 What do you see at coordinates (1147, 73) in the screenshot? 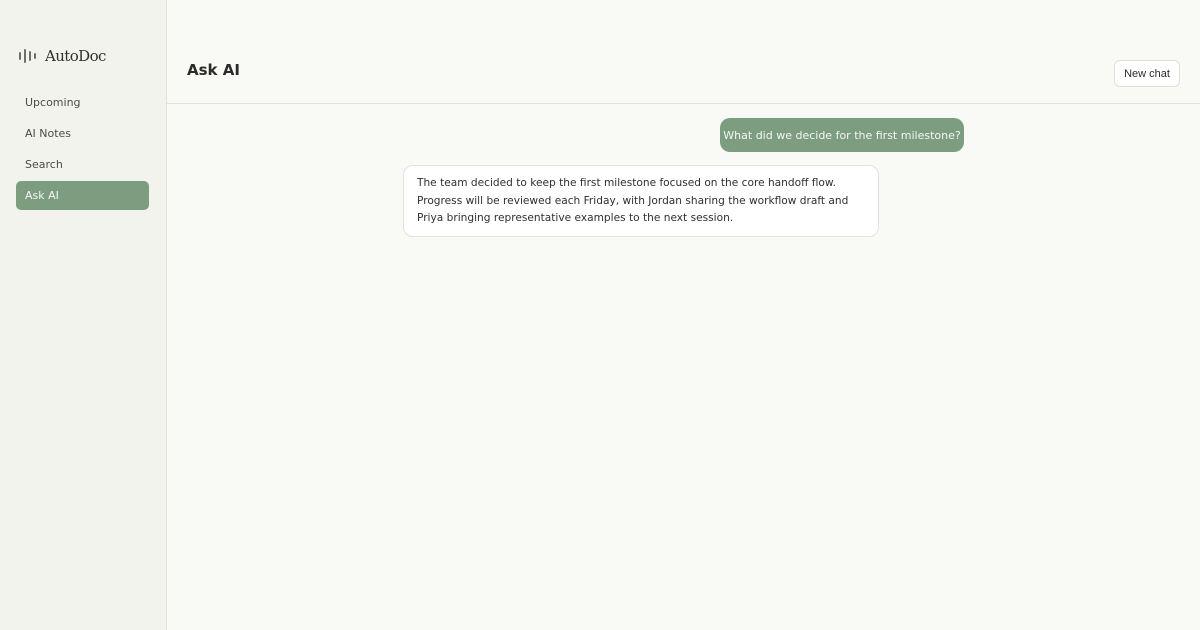
I see `new-chat-button: New chat` at bounding box center [1147, 73].